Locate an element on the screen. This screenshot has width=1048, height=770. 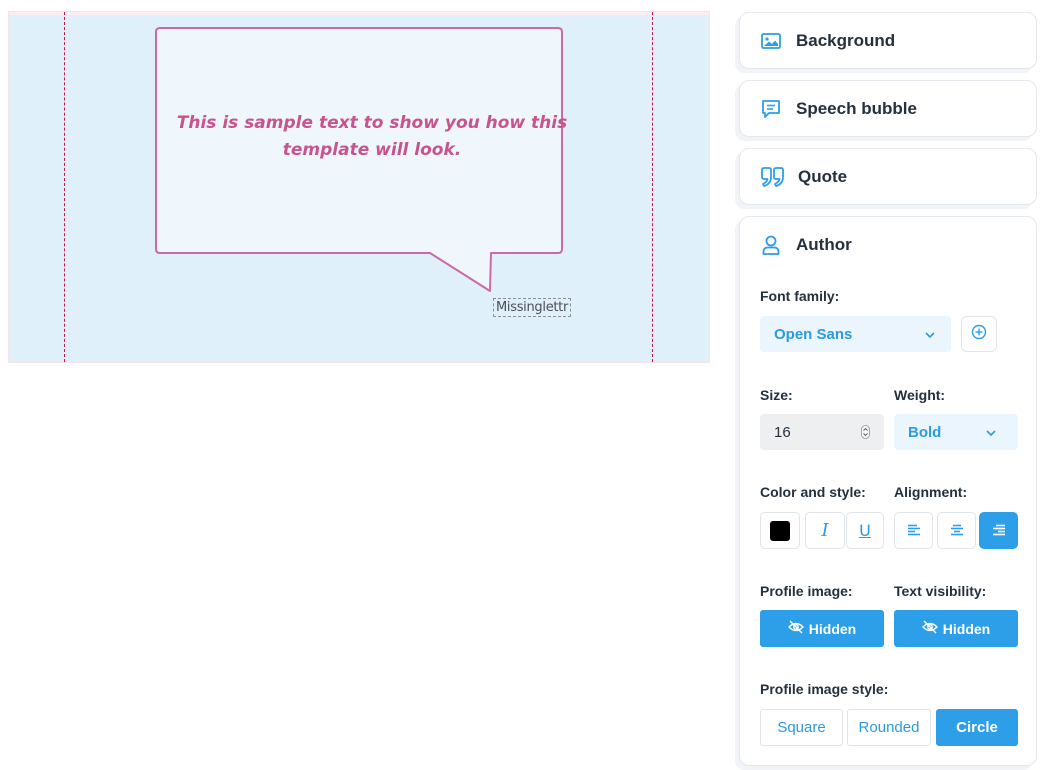
align-left-button is located at coordinates (913, 530).